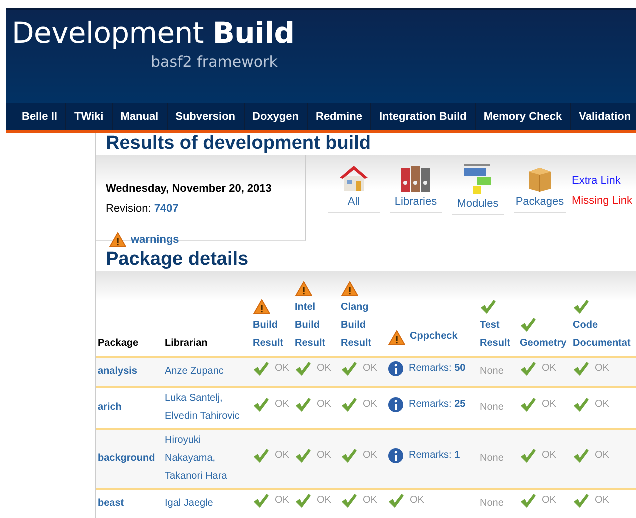 This screenshot has height=518, width=636. I want to click on section-heading: Package details, so click(178, 260).